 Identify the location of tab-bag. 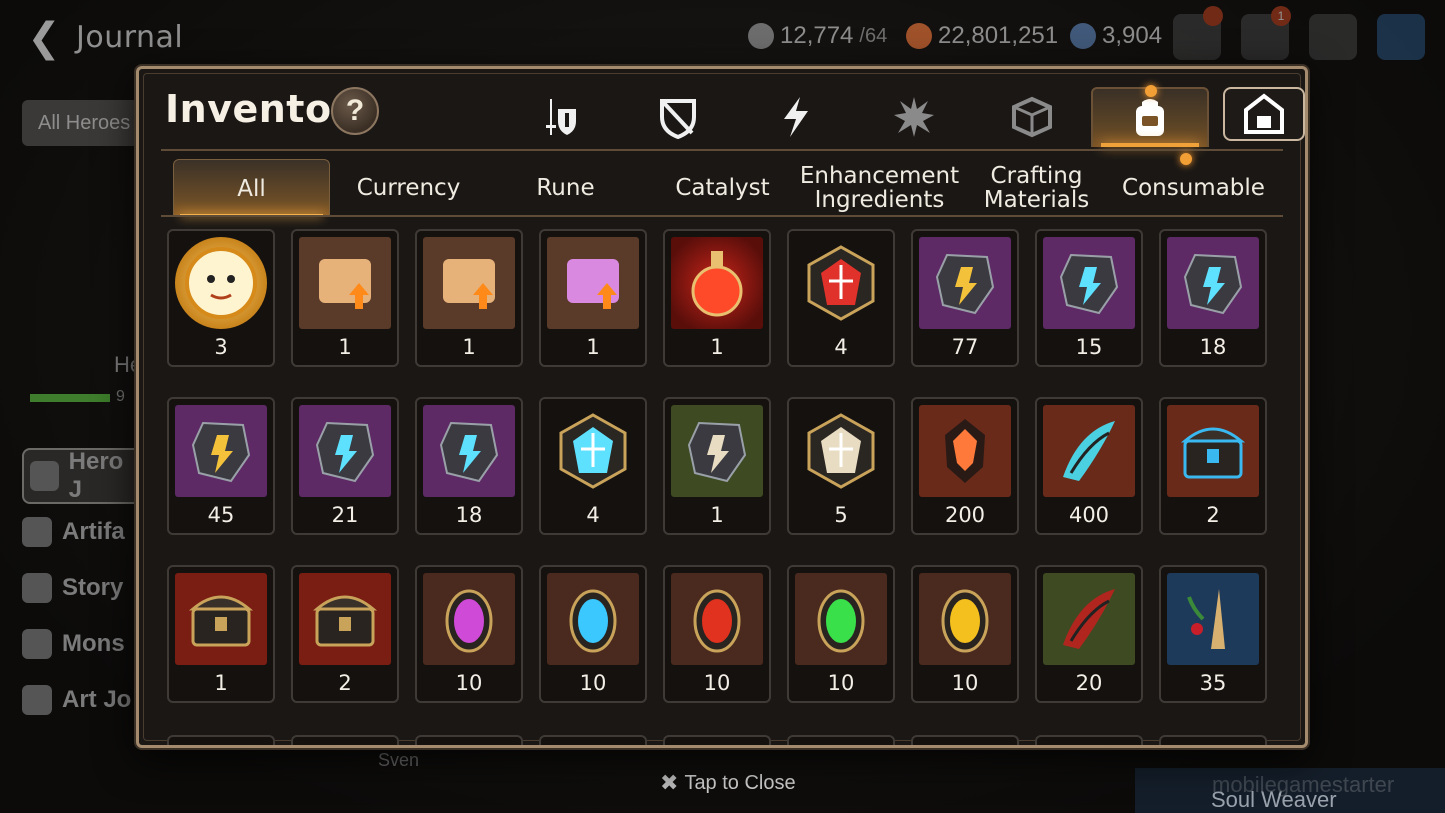
(1150, 116).